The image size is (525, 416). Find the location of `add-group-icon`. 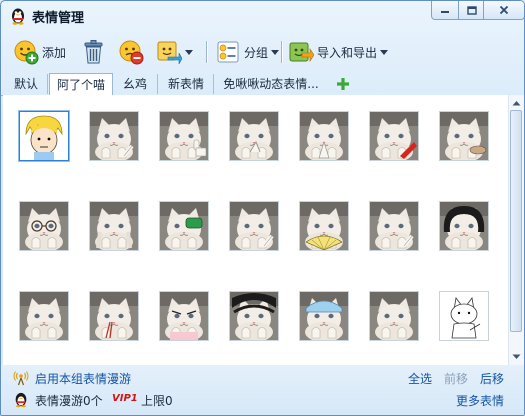

add-group-icon is located at coordinates (343, 84).